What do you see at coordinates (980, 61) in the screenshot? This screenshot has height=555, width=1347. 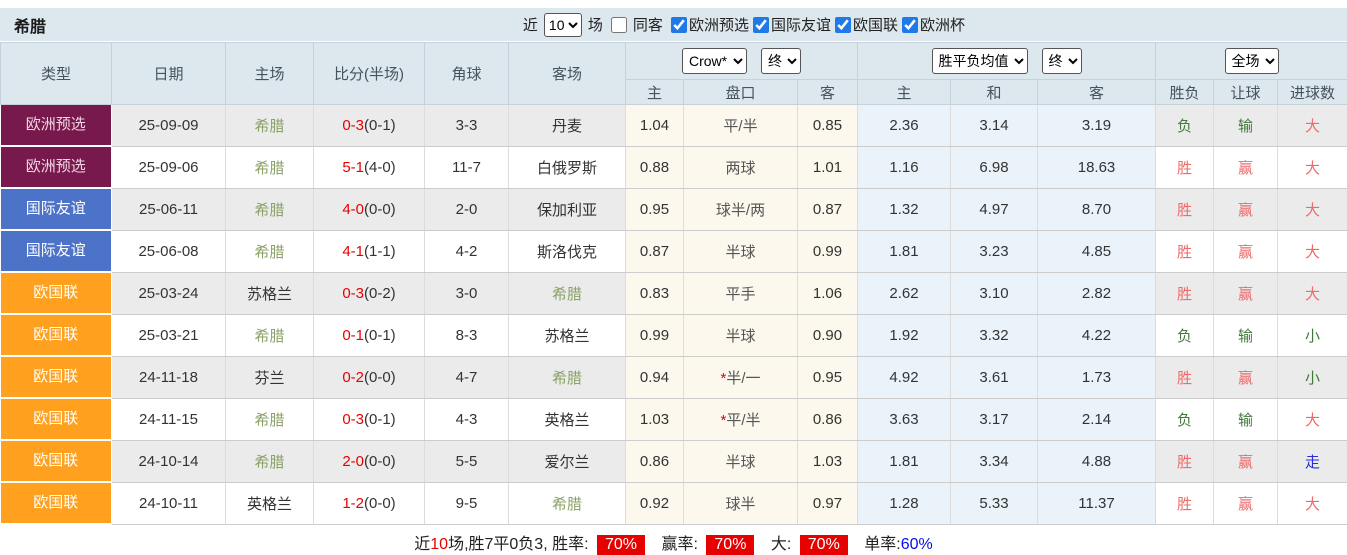 I see `avg-source-select: 胜平负均值` at bounding box center [980, 61].